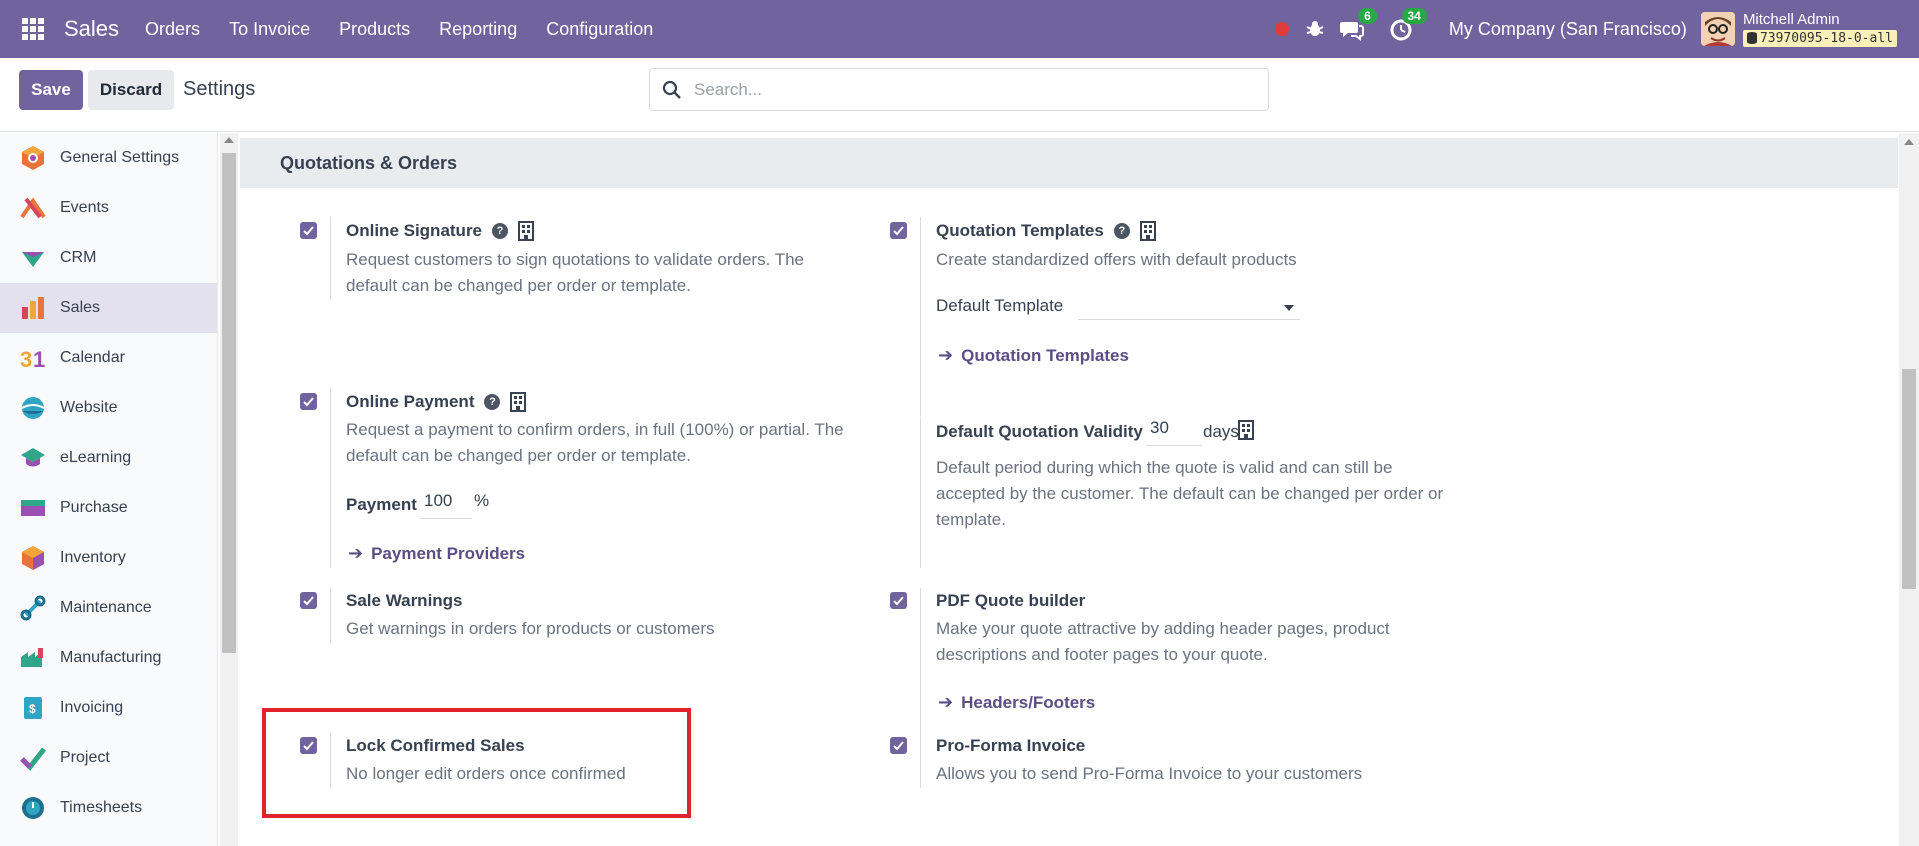 This screenshot has width=1919, height=846. Describe the element at coordinates (898, 745) in the screenshot. I see `pro-forma-invoice-checkbox` at that location.